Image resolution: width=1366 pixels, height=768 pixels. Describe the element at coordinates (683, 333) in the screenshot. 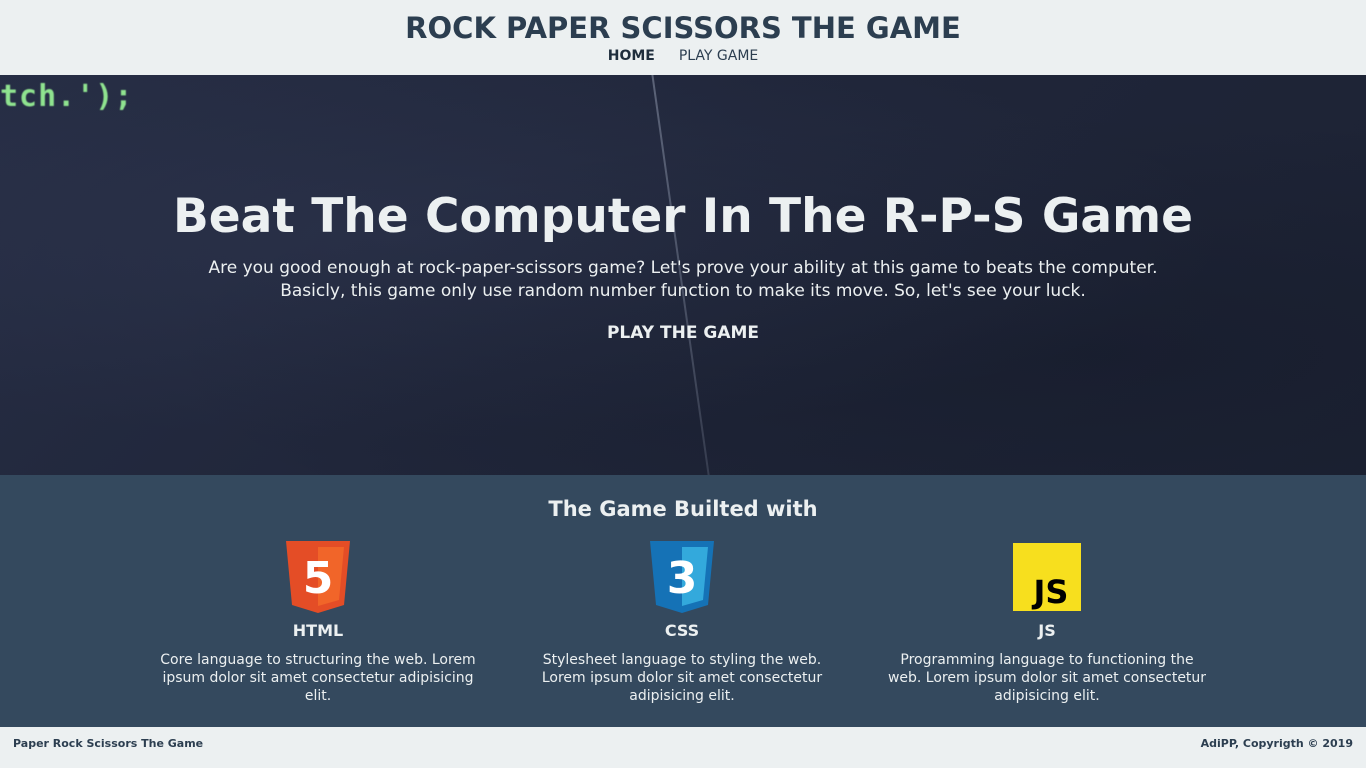

I see `play-the-game-link: PLAY THE GAME` at that location.